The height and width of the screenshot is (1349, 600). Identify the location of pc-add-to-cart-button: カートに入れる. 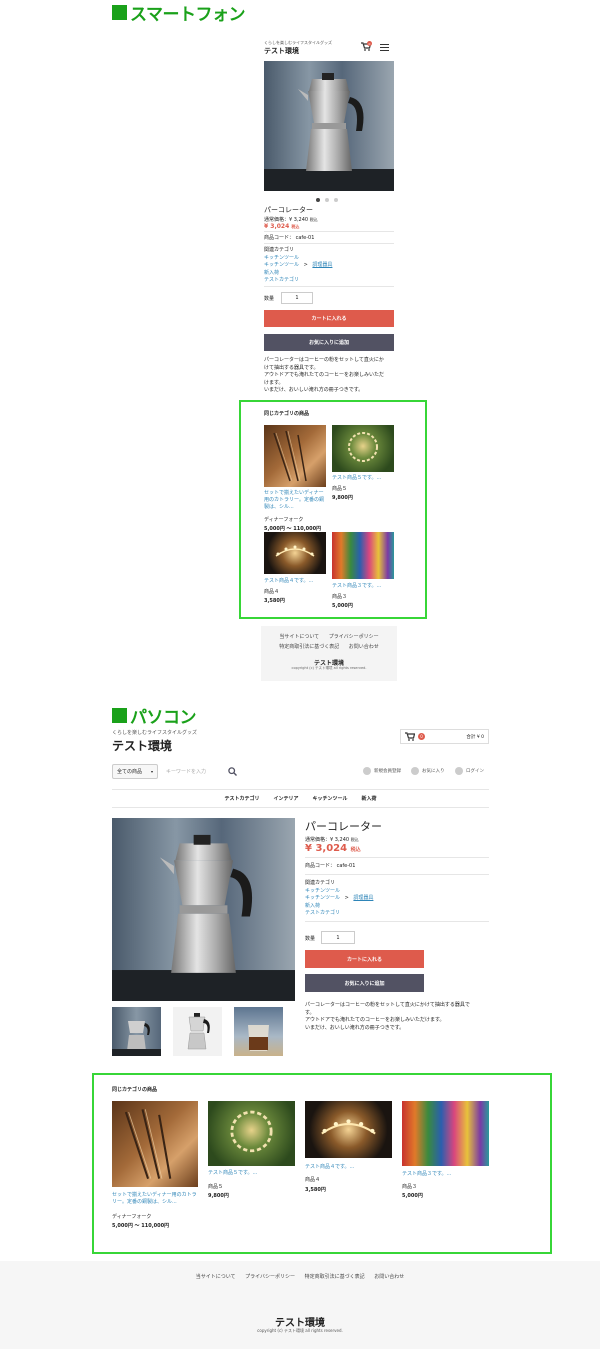
(364, 959).